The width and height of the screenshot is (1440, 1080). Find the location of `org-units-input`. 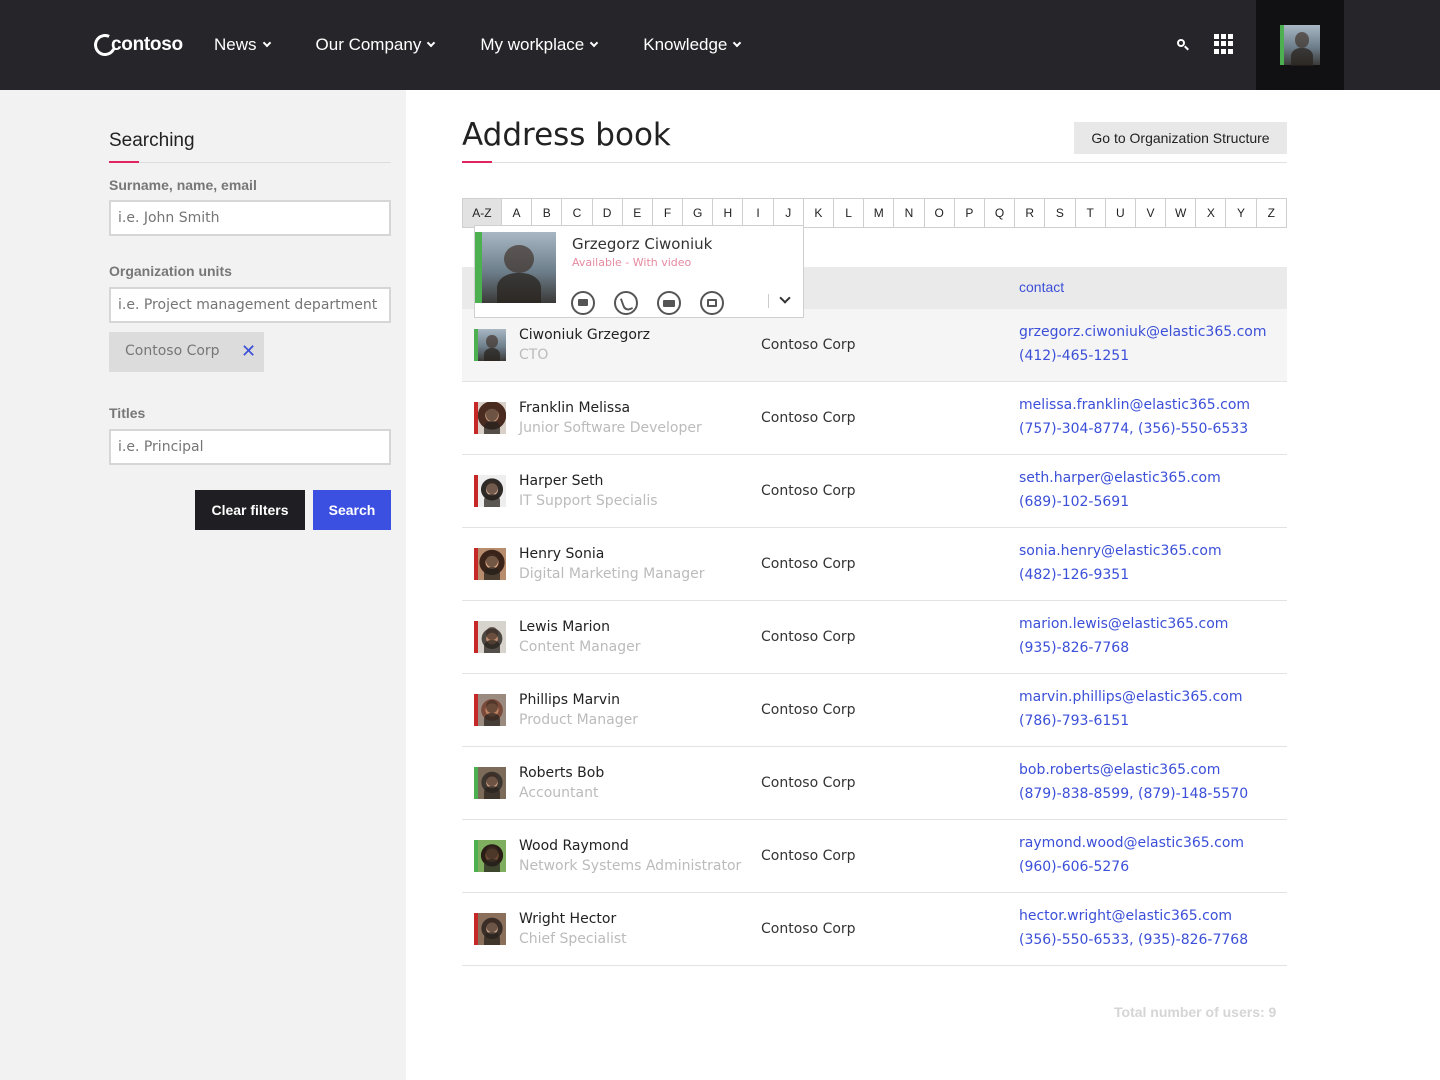

org-units-input is located at coordinates (250, 305).